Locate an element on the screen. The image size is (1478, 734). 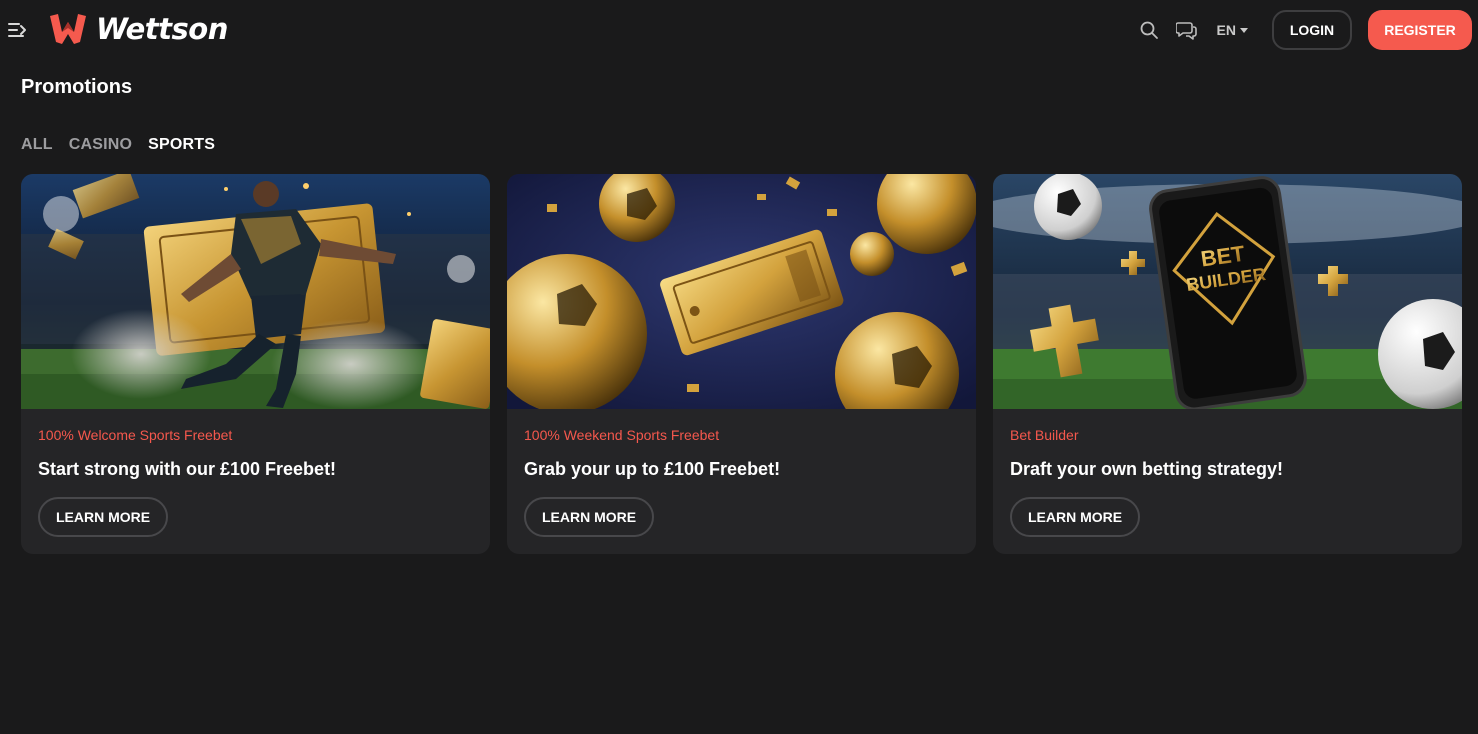
top-header: Wettson EN LOGIN REGISTER is located at coordinates (739, 30).